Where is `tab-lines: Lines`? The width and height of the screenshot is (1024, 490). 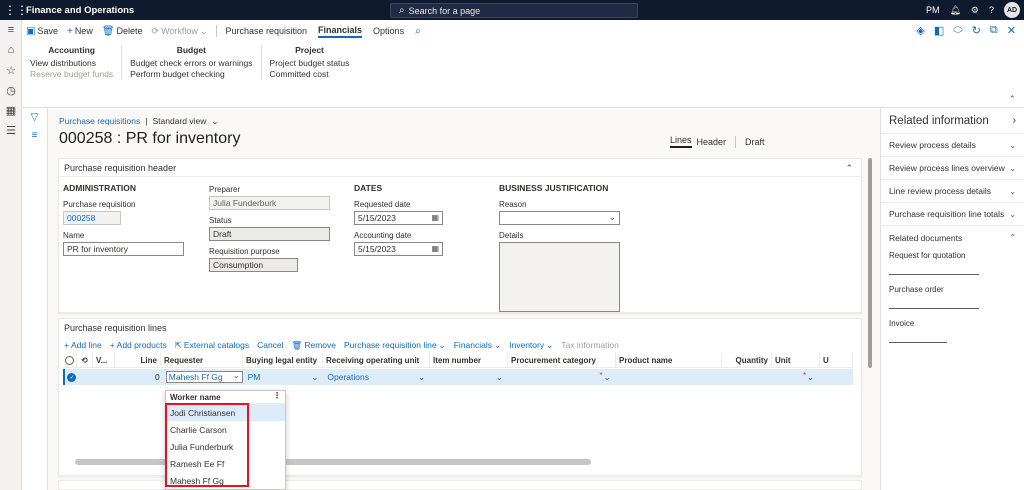 tab-lines: Lines is located at coordinates (681, 141).